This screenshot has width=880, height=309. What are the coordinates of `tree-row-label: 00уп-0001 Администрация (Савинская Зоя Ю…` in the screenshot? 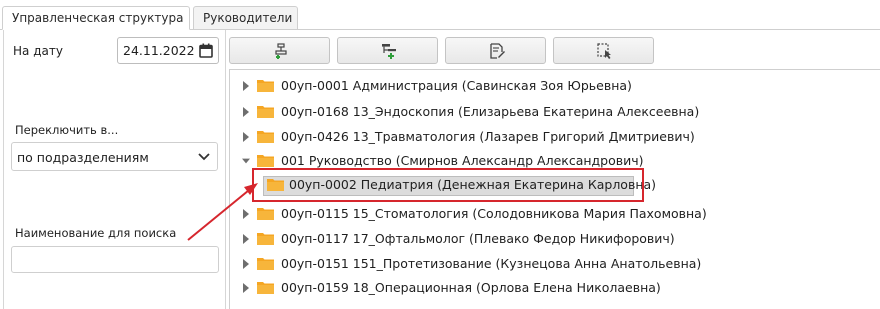 It's located at (456, 85).